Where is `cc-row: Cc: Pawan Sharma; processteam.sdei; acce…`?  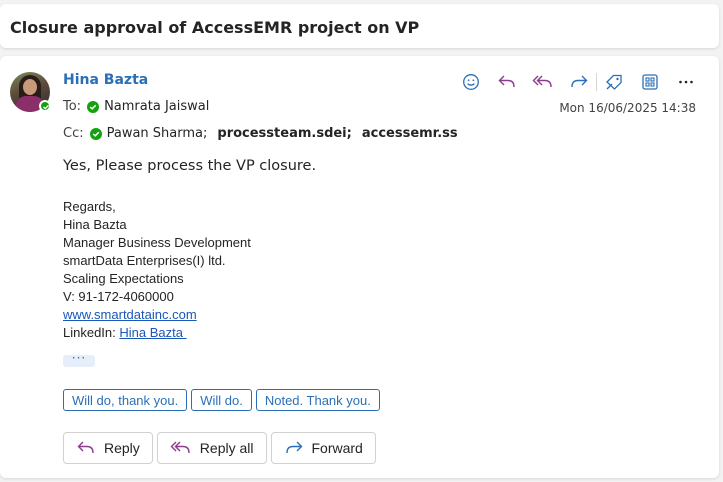 cc-row: Cc: Pawan Sharma; processteam.sdei; acce… is located at coordinates (260, 133).